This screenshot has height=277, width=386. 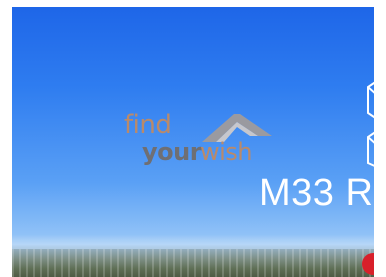 I want to click on findyourwish-logo: find your wish, so click(x=199, y=141).